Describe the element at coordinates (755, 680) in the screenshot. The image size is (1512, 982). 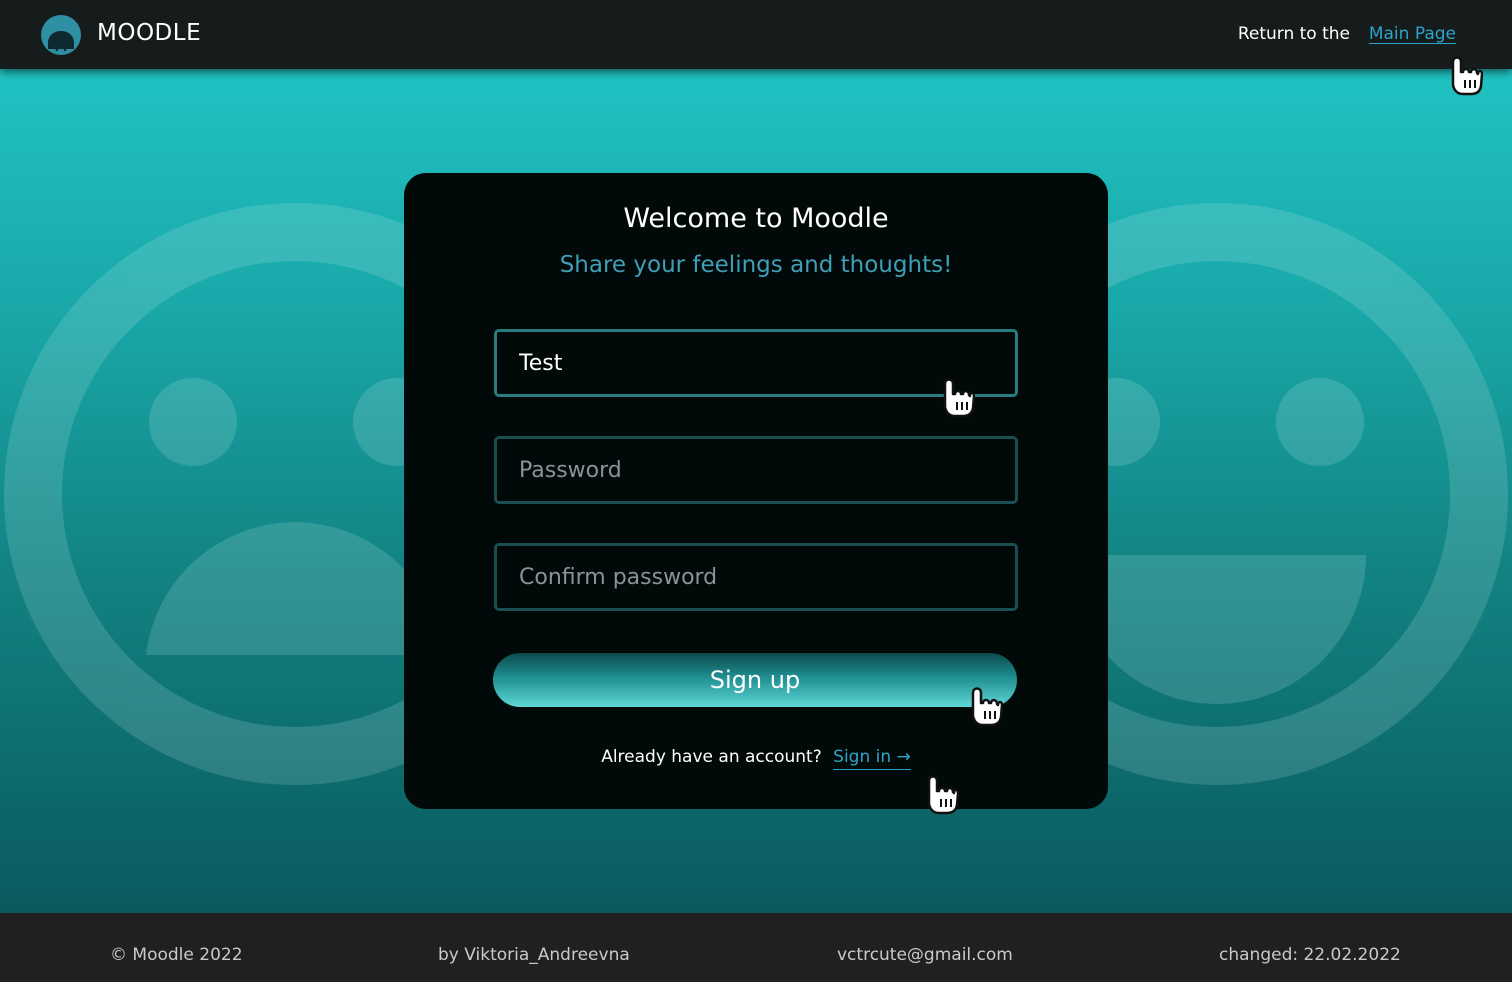
I see `sign-up-button: Sign up` at that location.